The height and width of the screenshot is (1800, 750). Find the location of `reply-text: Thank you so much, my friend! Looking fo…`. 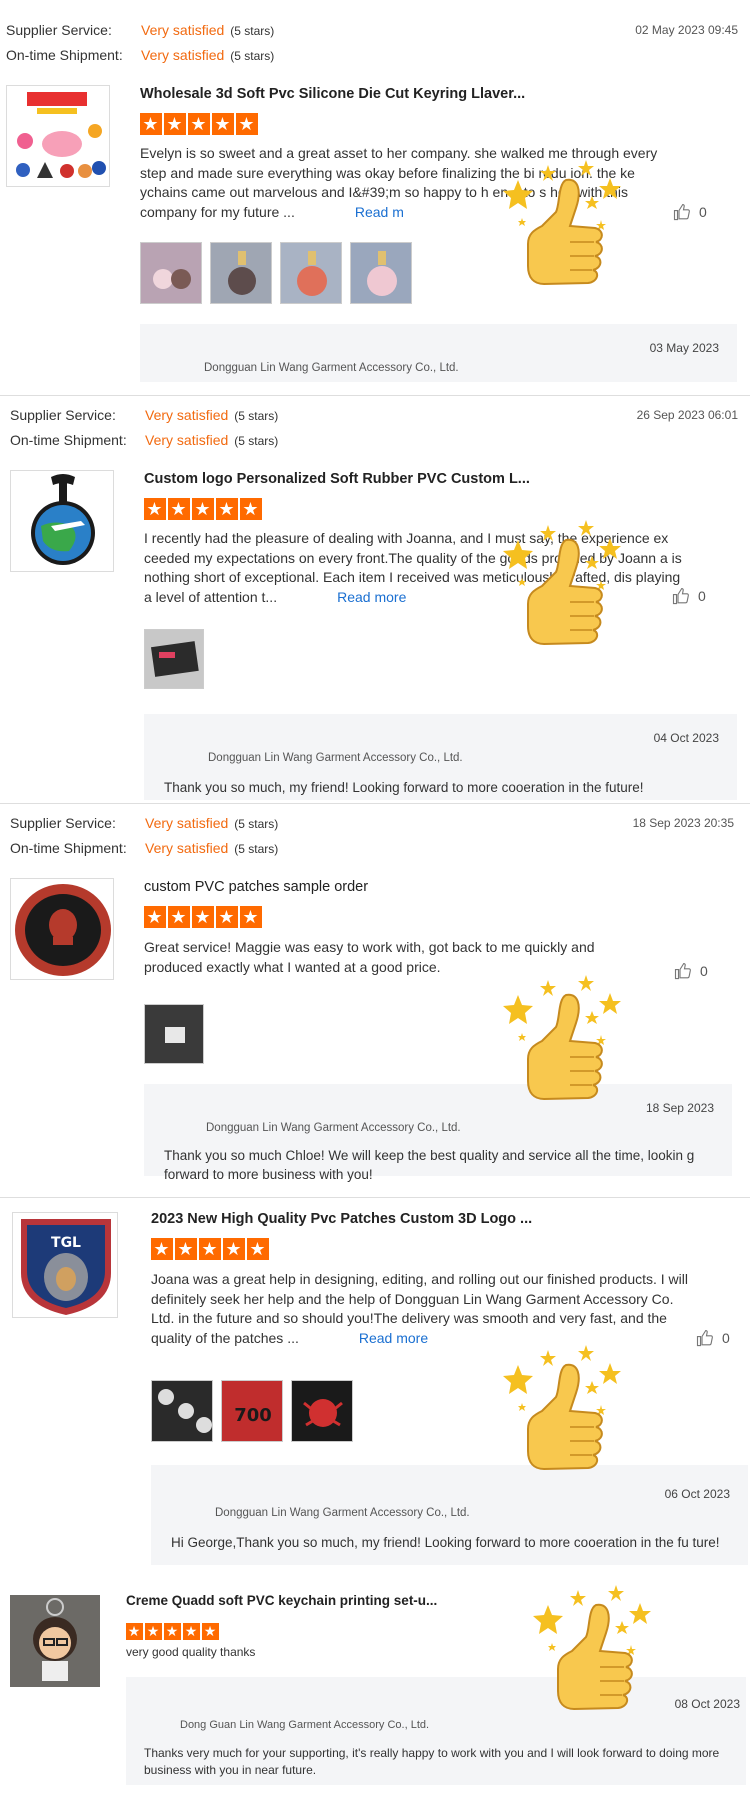

reply-text: Thank you so much, my friend! Looking fo… is located at coordinates (404, 787).